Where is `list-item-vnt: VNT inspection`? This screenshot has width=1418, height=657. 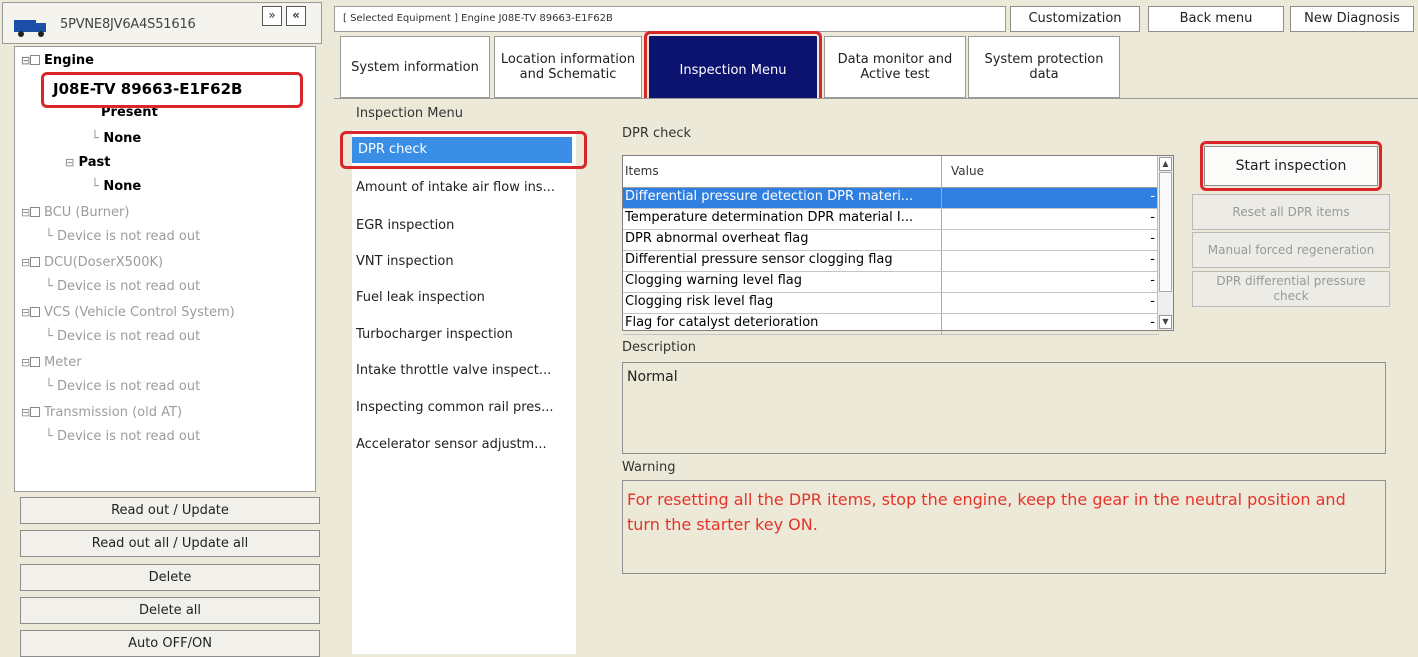
list-item-vnt: VNT inspection is located at coordinates (405, 261).